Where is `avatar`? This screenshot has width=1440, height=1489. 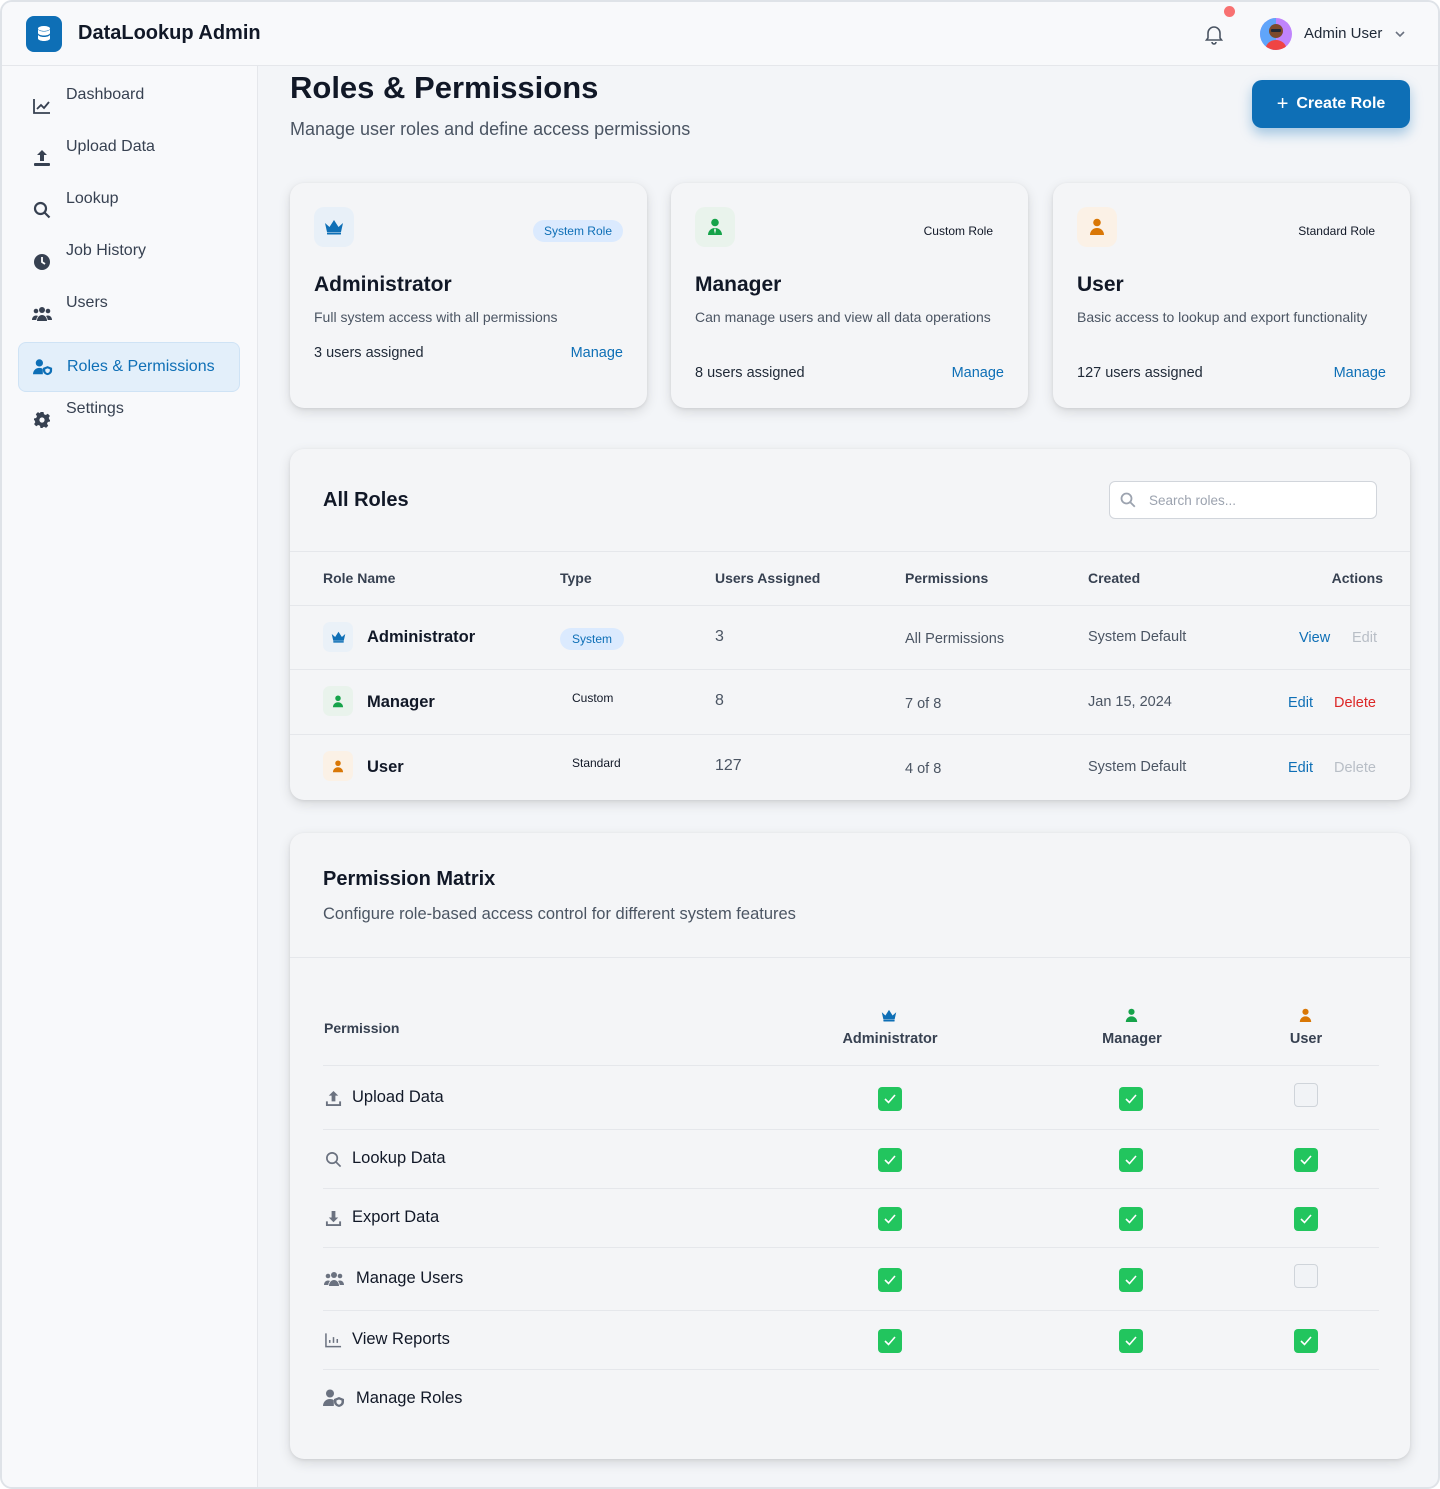
avatar is located at coordinates (1276, 34).